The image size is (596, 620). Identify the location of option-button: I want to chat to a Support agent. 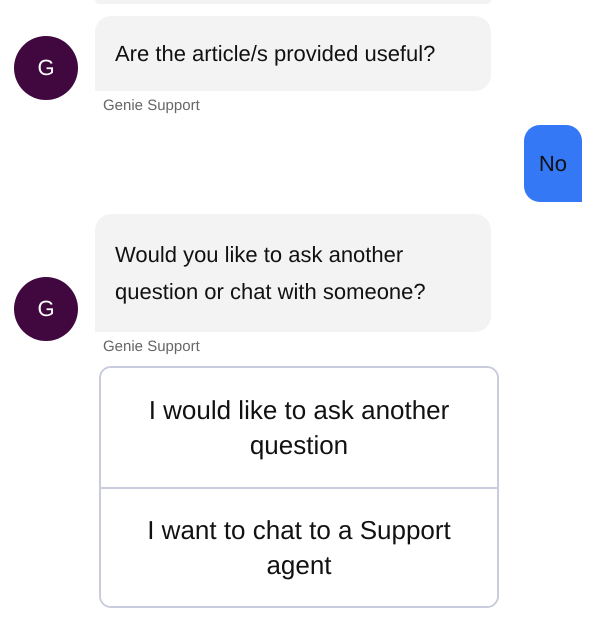
(299, 546).